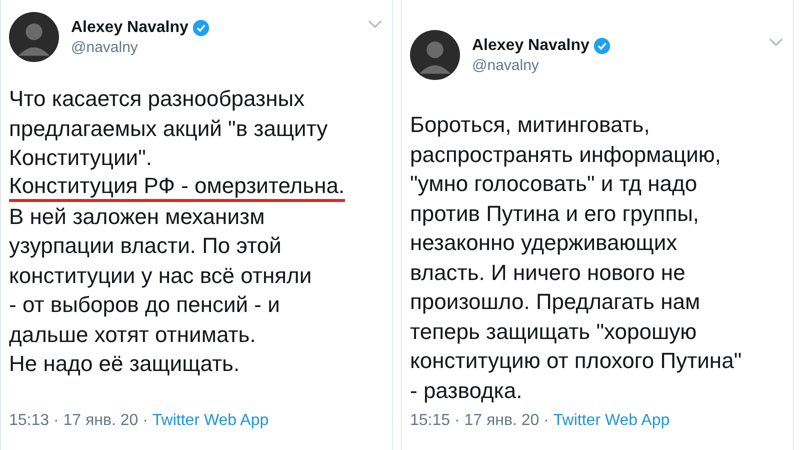 The height and width of the screenshot is (450, 800). What do you see at coordinates (177, 187) in the screenshot?
I see `tweet-text: Конституция РФ - омерзительна.` at bounding box center [177, 187].